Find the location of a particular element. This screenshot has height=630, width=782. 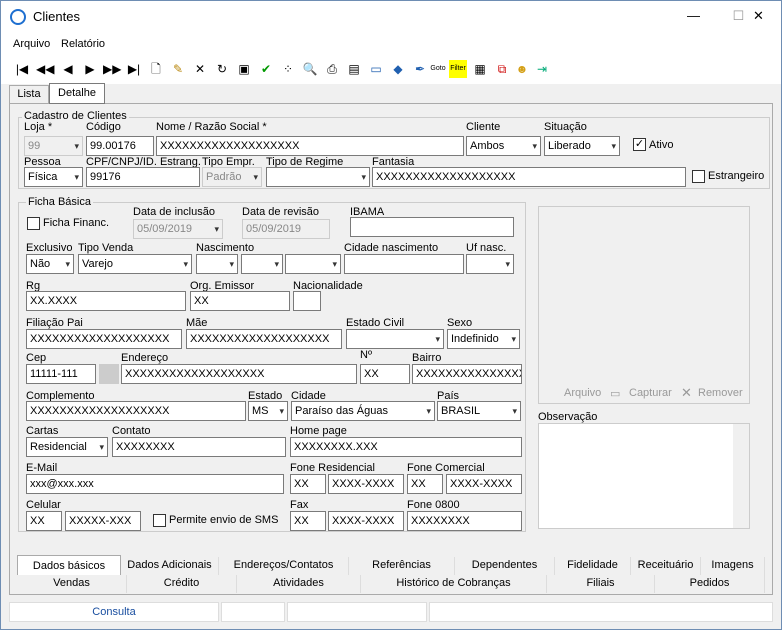

export-icon: ⧉ is located at coordinates (502, 69).